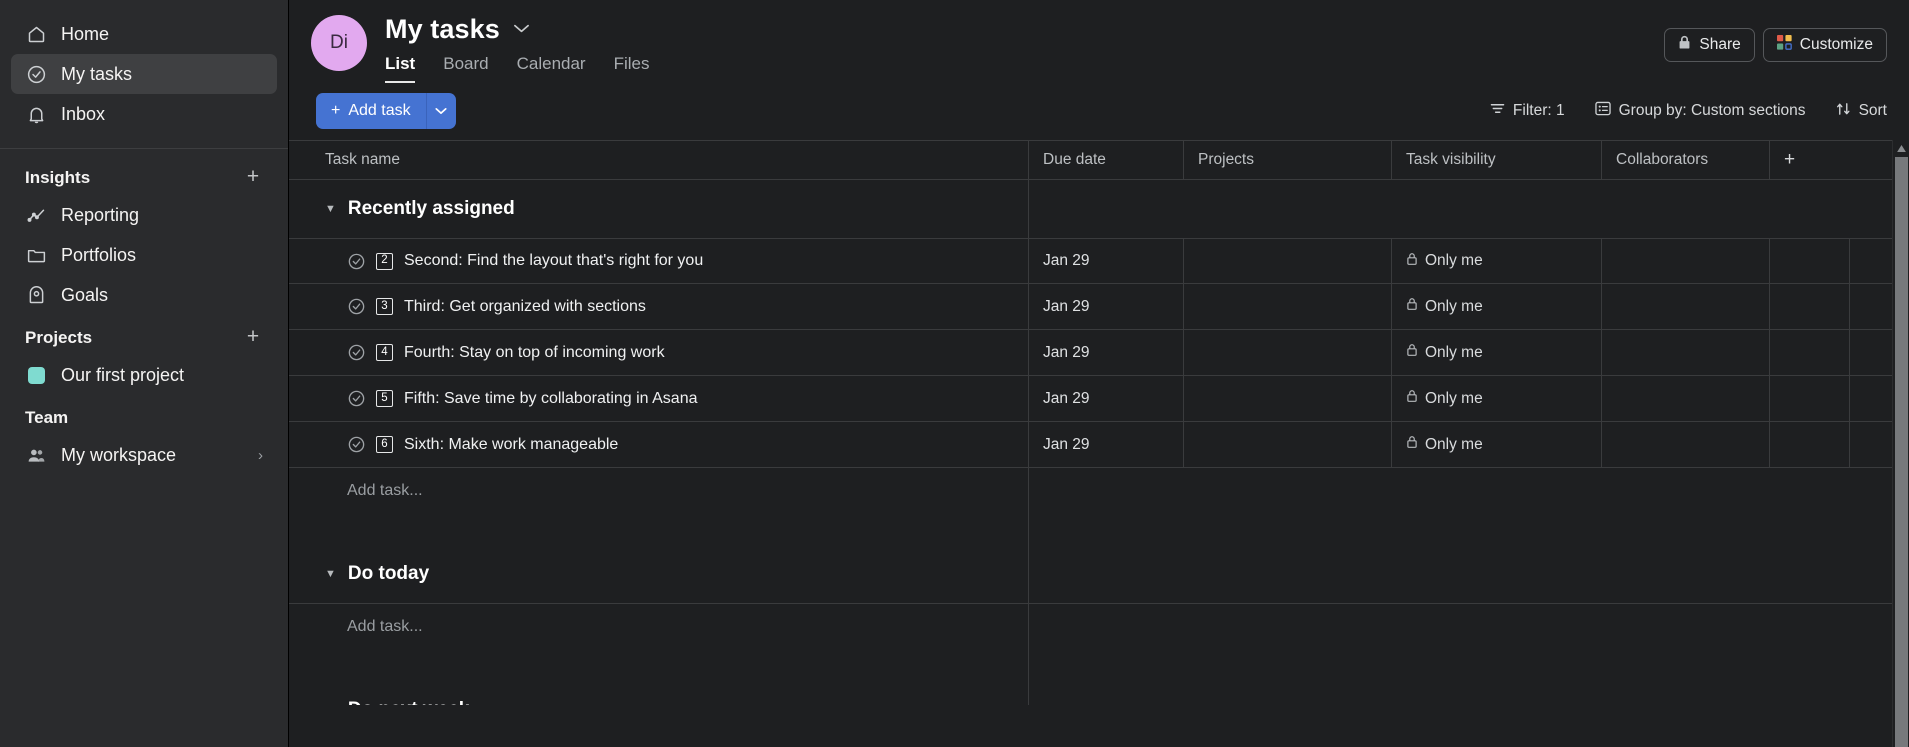 The height and width of the screenshot is (747, 1909). What do you see at coordinates (144, 34) in the screenshot?
I see `sidebar-item-home: Home` at bounding box center [144, 34].